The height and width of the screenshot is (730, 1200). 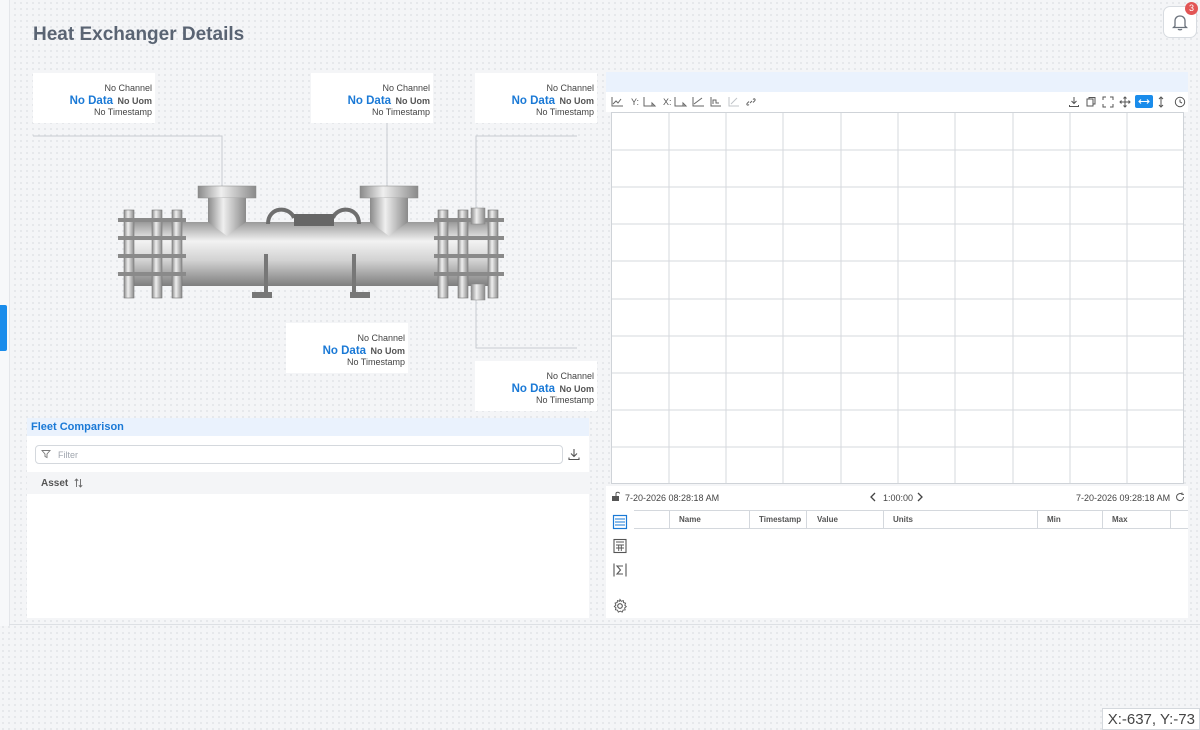 What do you see at coordinates (1054, 519) in the screenshot?
I see `column-header-min: Min` at bounding box center [1054, 519].